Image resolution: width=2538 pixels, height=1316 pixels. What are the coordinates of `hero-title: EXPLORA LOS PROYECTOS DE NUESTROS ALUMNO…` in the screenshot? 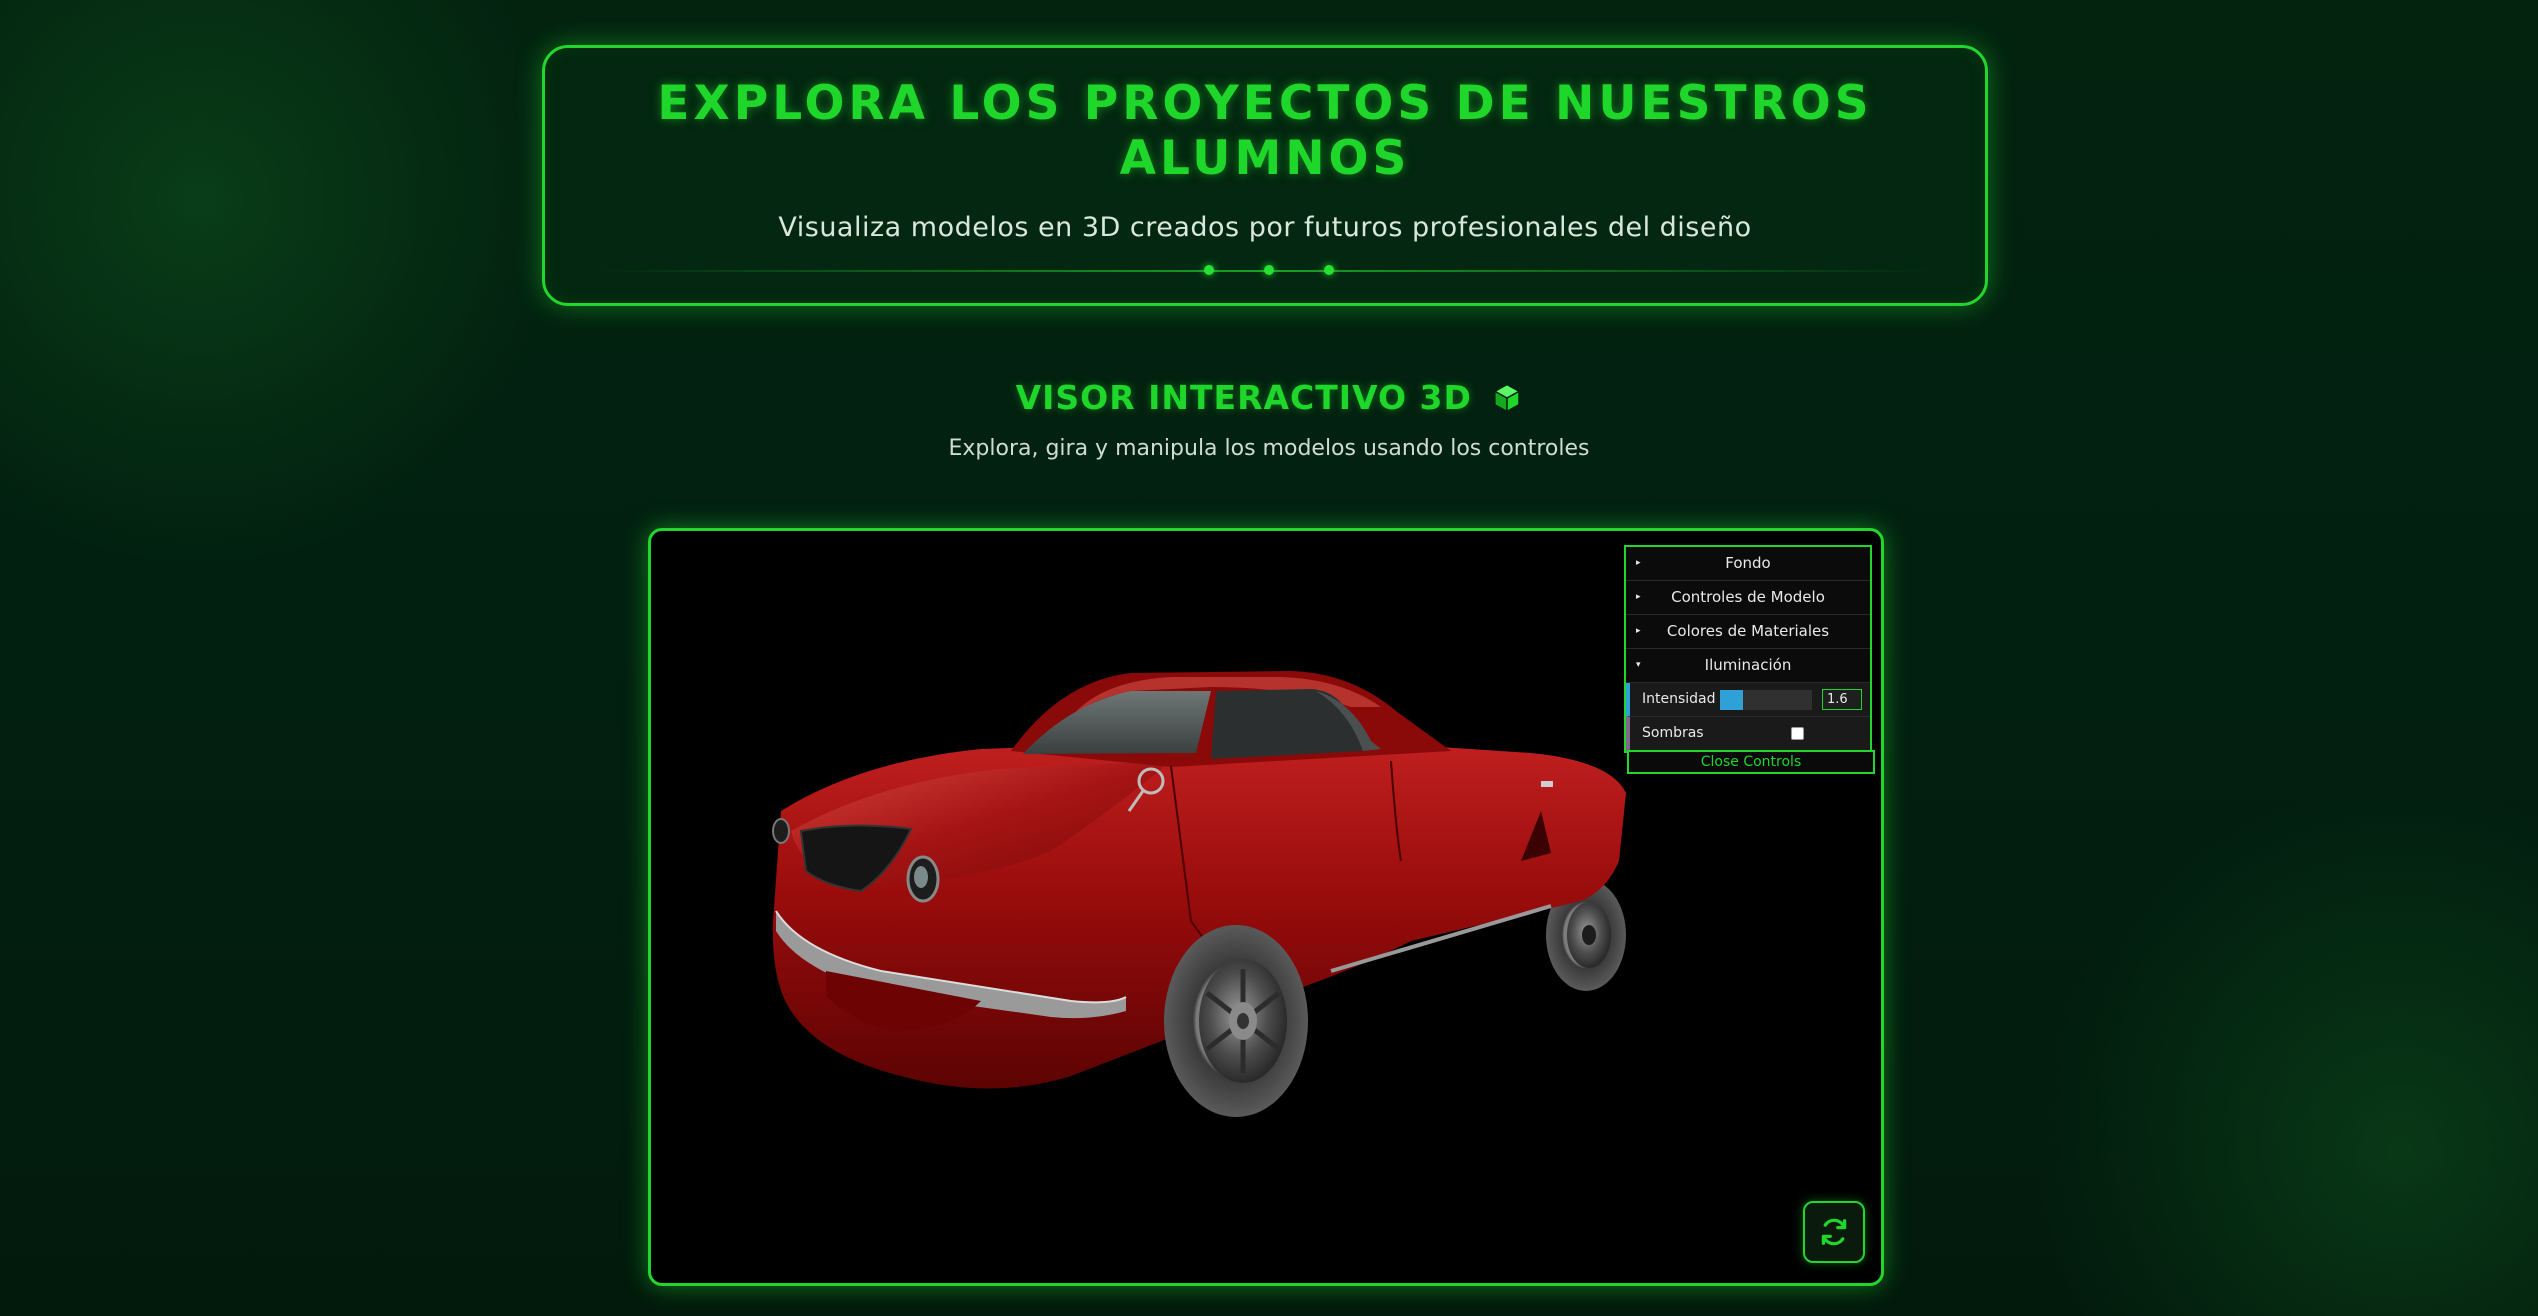 It's located at (1265, 131).